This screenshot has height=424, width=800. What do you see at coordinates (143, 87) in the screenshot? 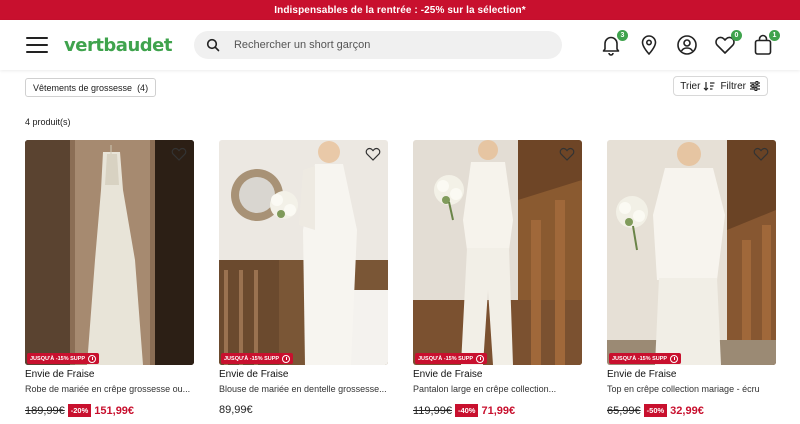
I see `category-chip-count: (4)` at bounding box center [143, 87].